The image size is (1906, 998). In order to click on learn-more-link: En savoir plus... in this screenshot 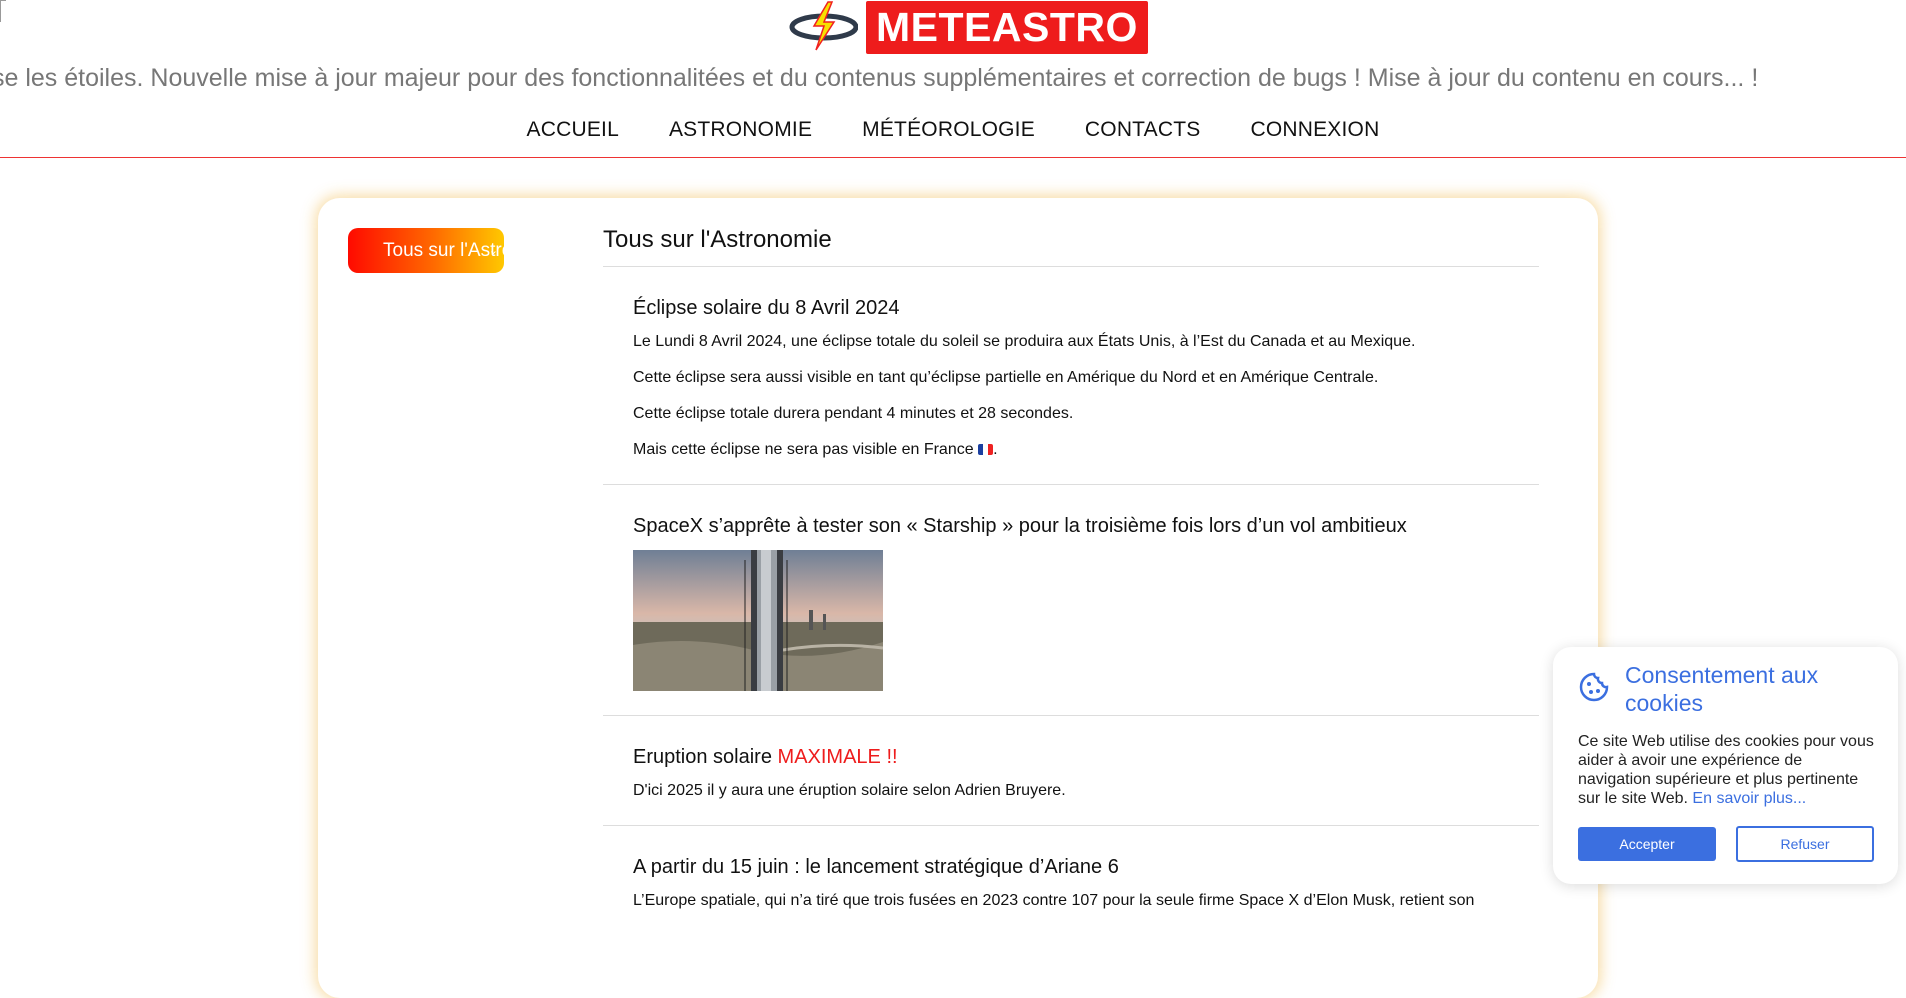, I will do `click(1749, 798)`.